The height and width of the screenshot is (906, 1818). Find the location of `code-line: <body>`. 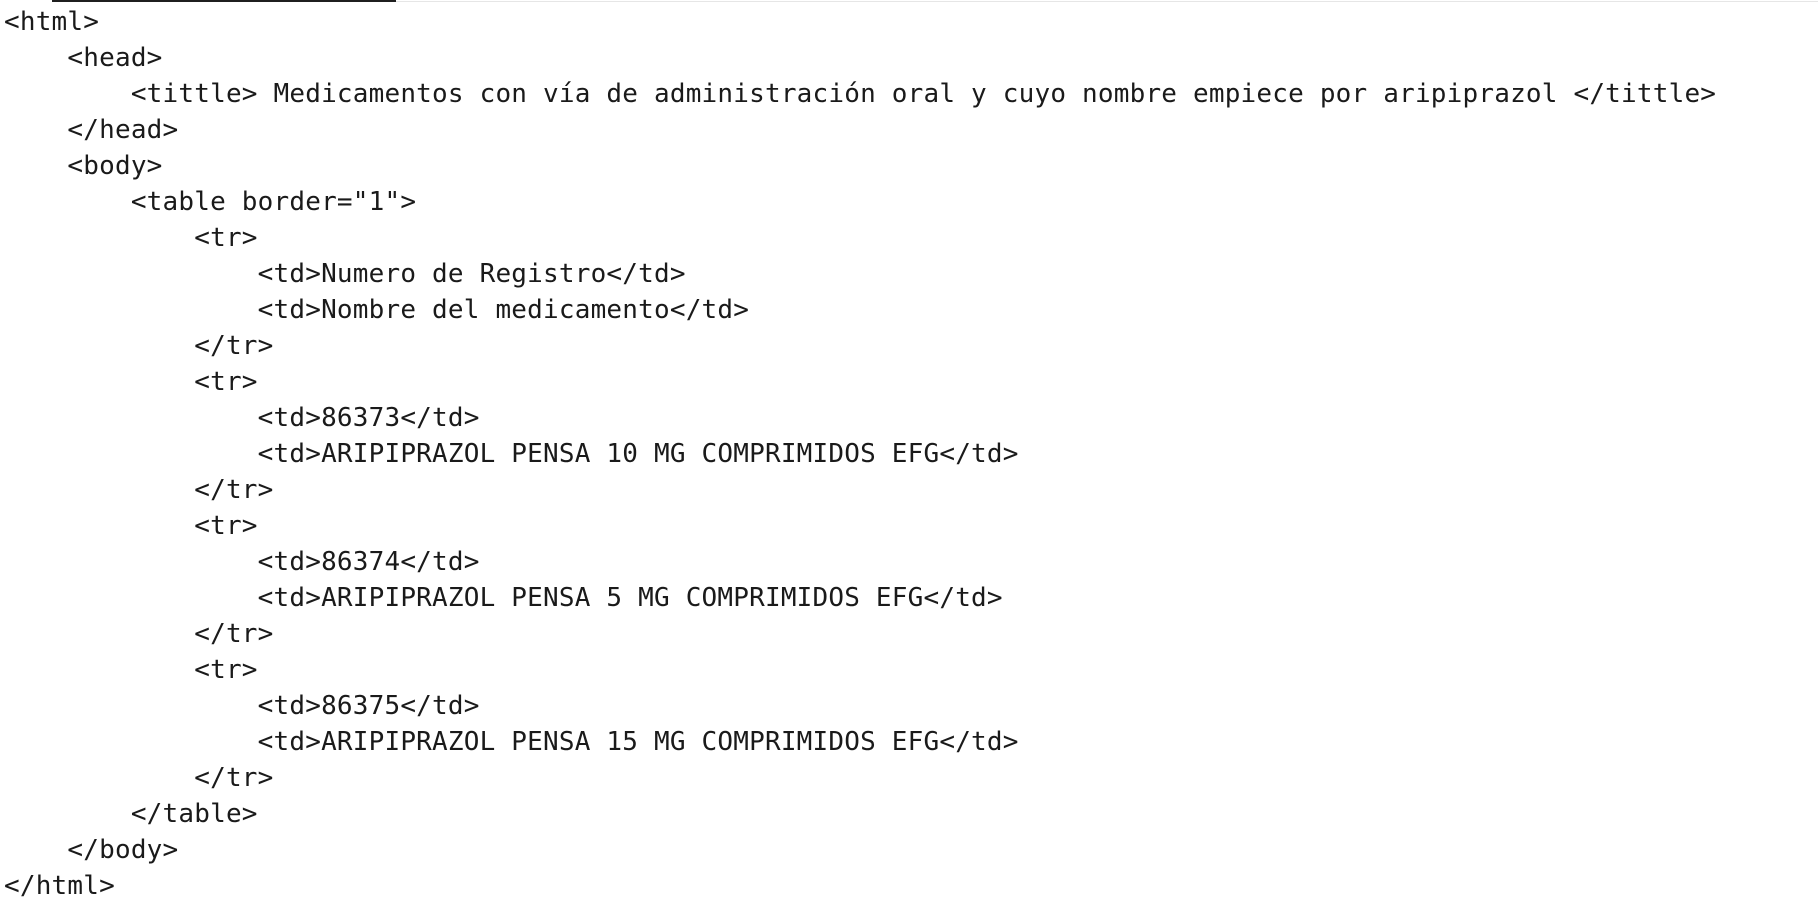

code-line: <body> is located at coordinates (911, 166).